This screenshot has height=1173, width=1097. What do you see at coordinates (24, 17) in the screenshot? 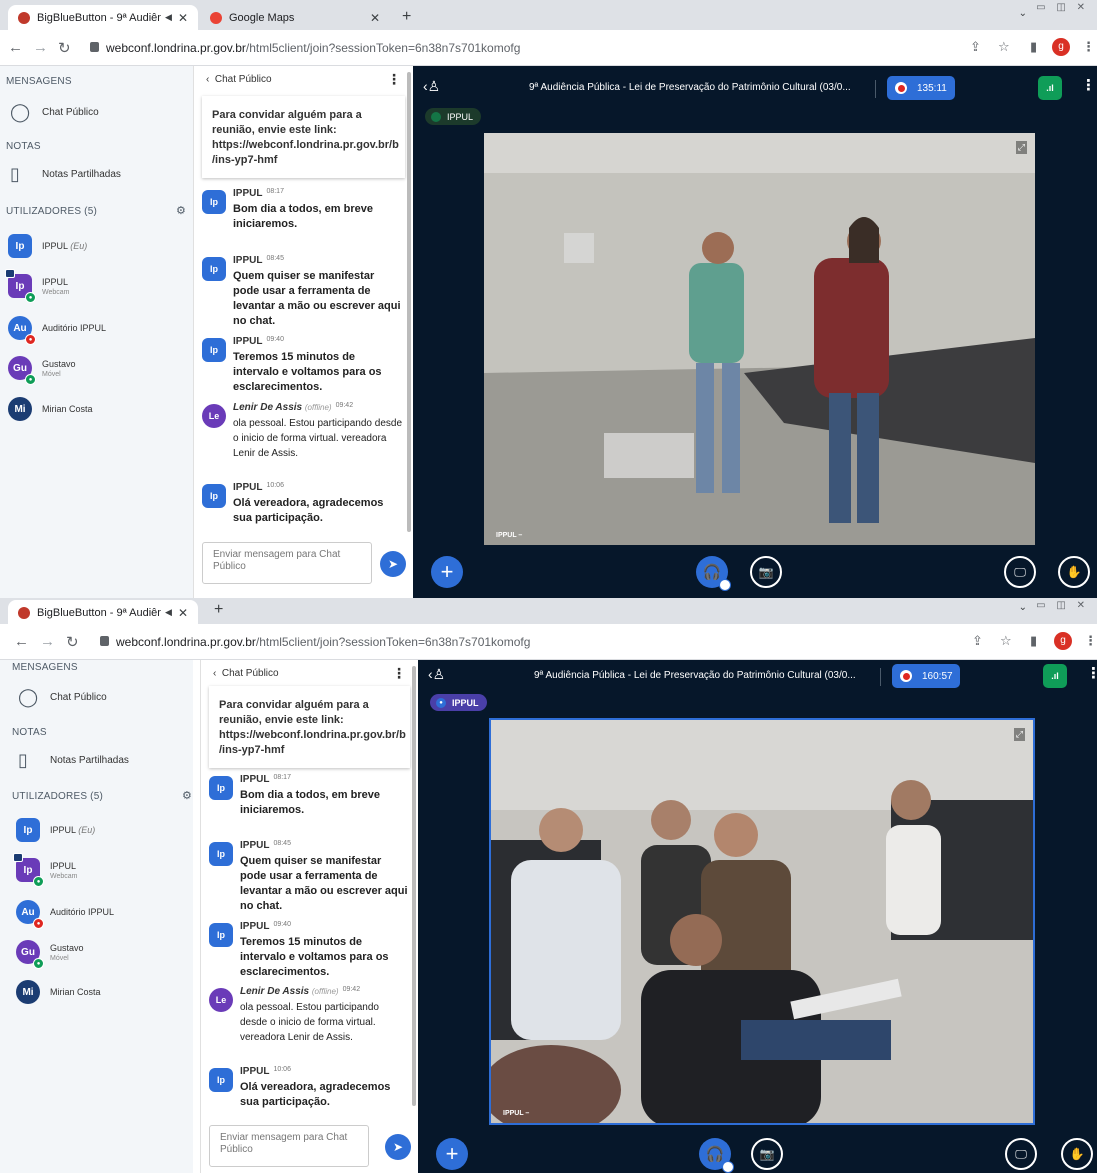
I see `bbb-favicon-icon` at bounding box center [24, 17].